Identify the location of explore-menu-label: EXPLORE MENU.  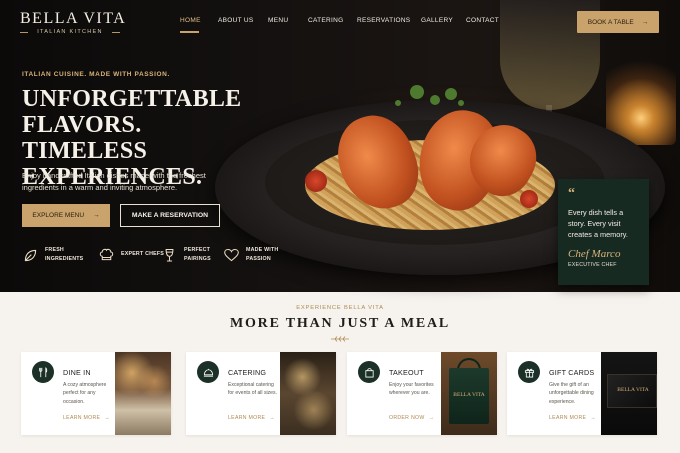
(58, 215).